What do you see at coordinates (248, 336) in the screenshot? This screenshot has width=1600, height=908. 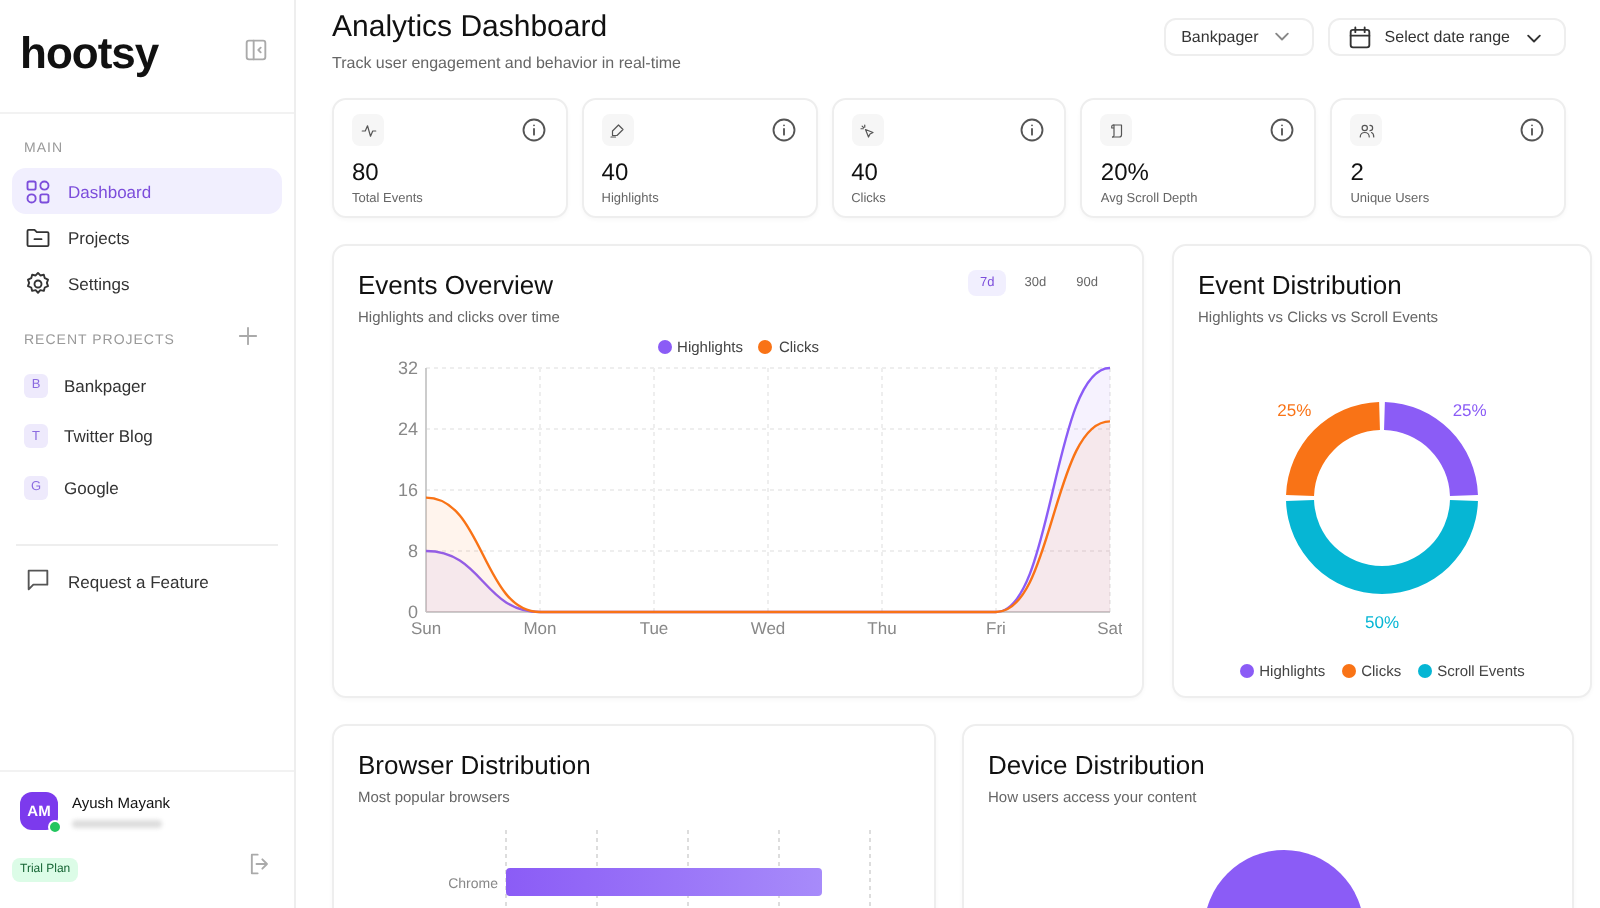 I see `add-icon` at bounding box center [248, 336].